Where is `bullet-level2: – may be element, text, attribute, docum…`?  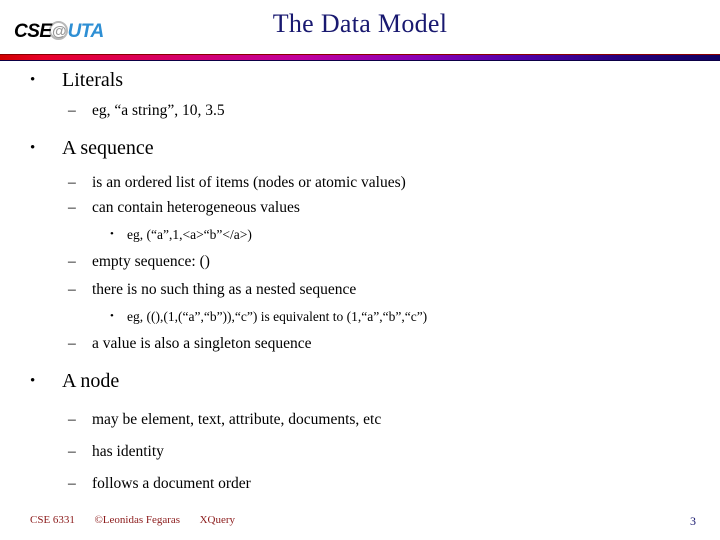
bullet-level2: – may be element, text, attribute, docum… is located at coordinates (394, 419).